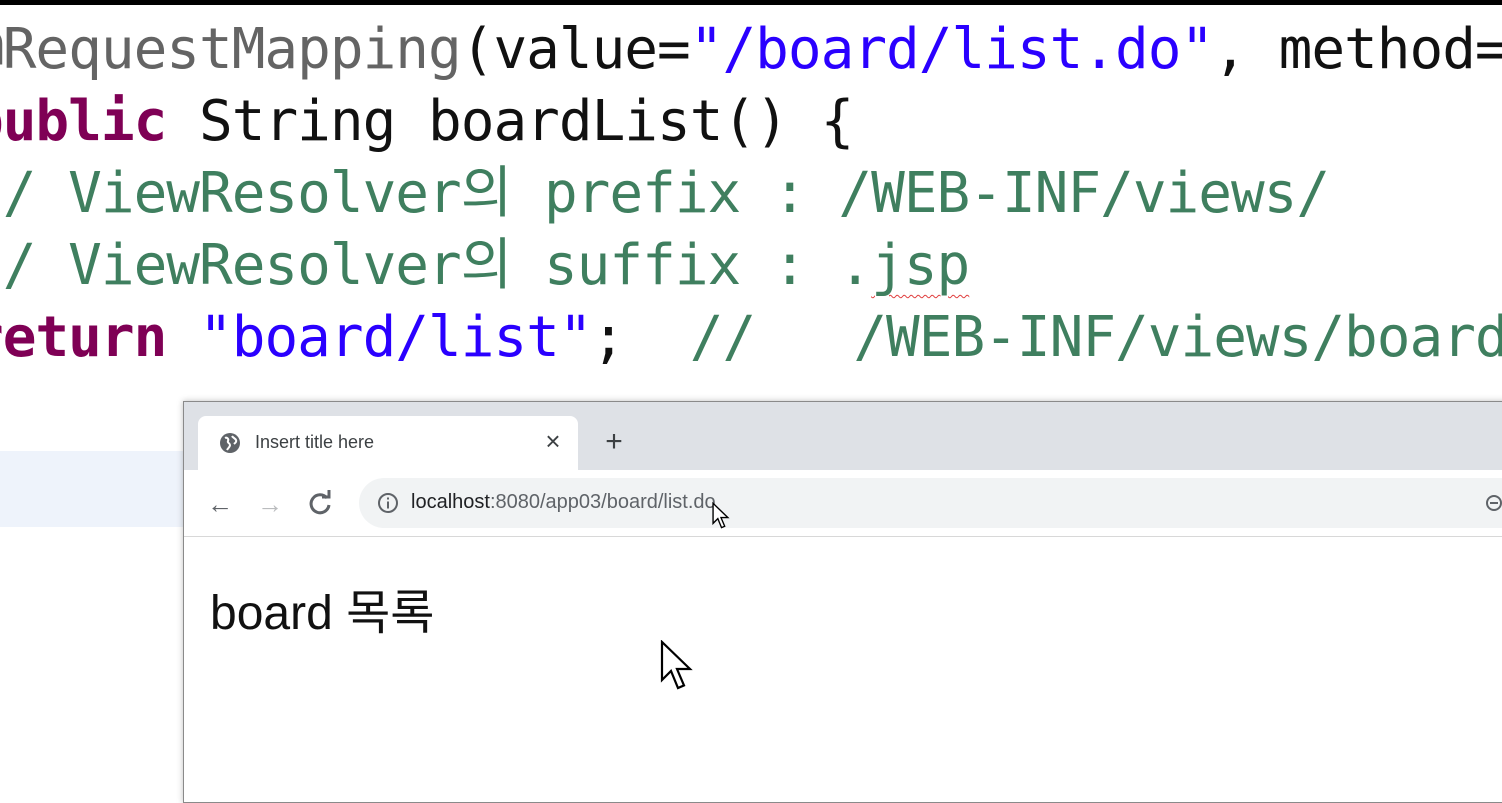  What do you see at coordinates (1357, 49) in the screenshot?
I see `code-token: , method=Requ` at bounding box center [1357, 49].